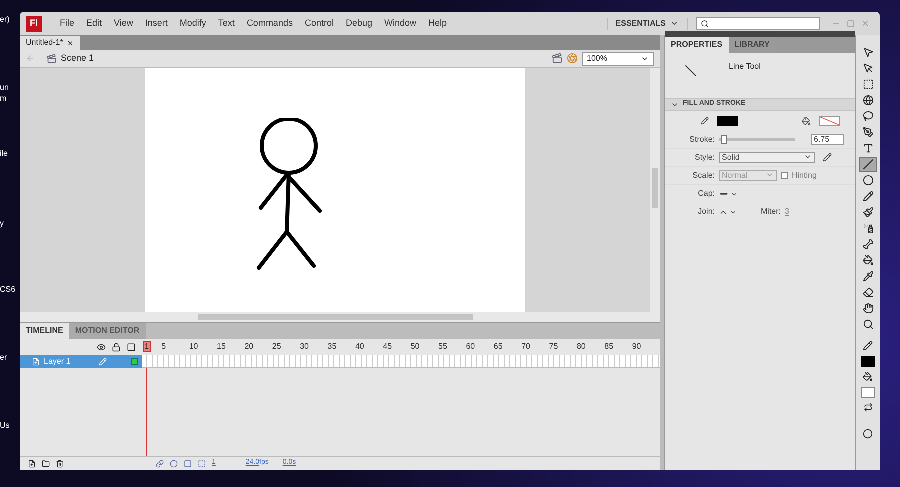  I want to click on menu-item: File, so click(67, 23).